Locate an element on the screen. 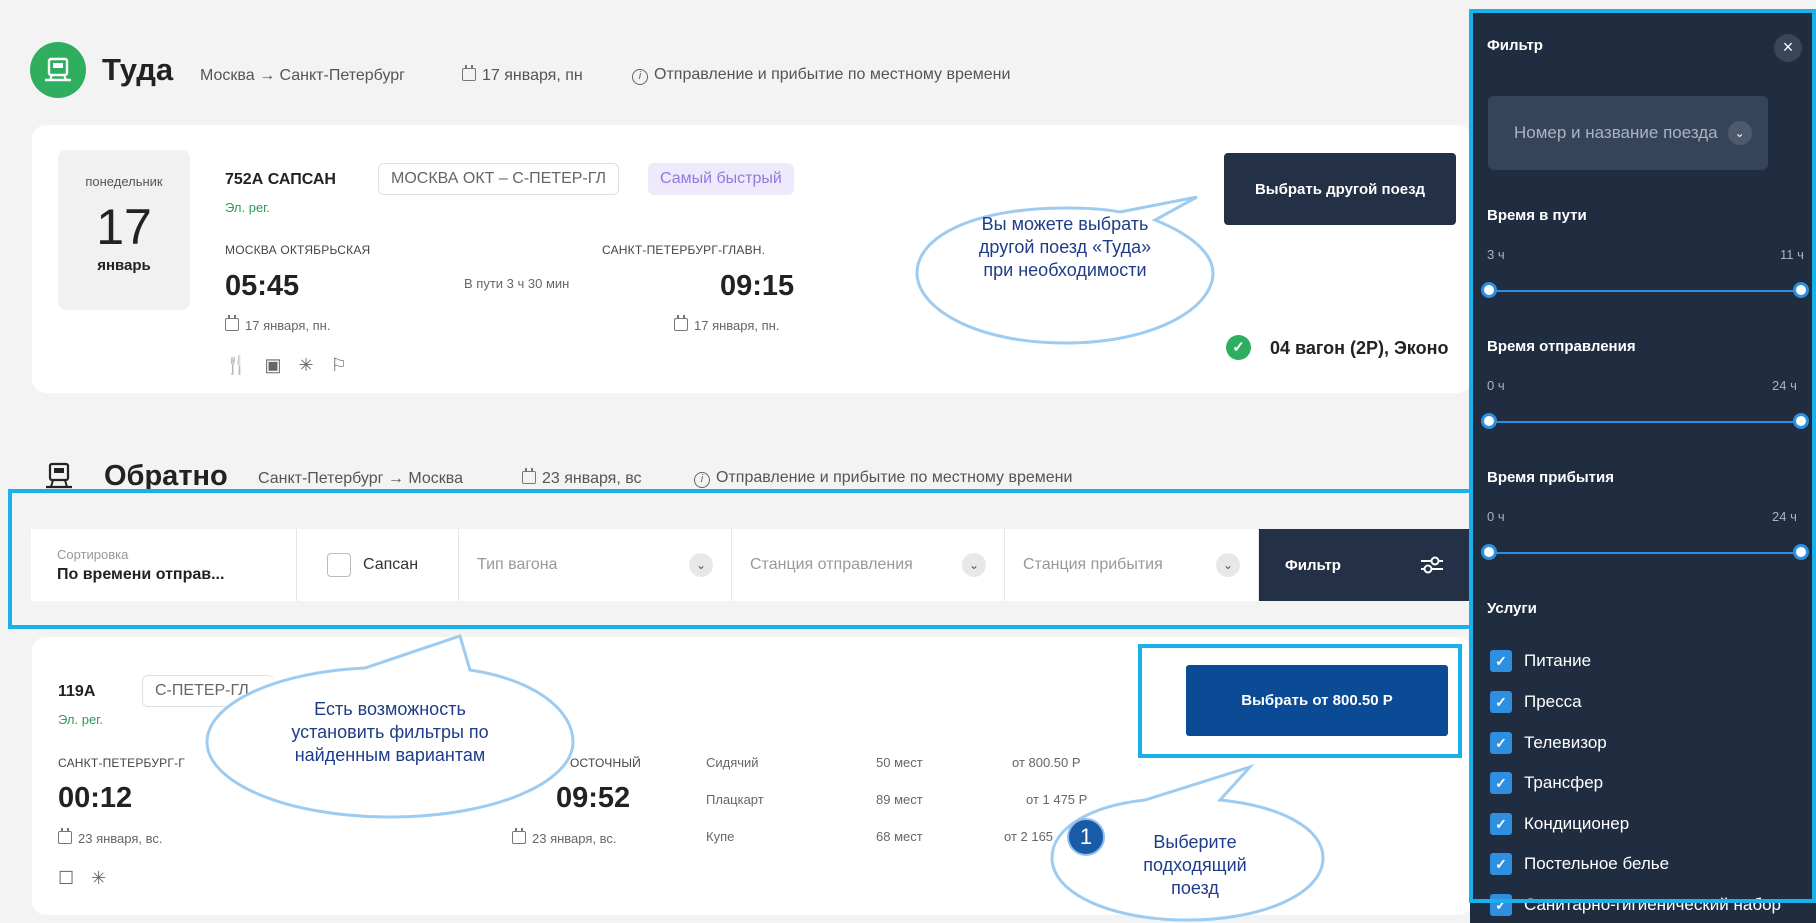 This screenshot has height=923, width=1816. e-registration: Эл. рег. is located at coordinates (247, 207).